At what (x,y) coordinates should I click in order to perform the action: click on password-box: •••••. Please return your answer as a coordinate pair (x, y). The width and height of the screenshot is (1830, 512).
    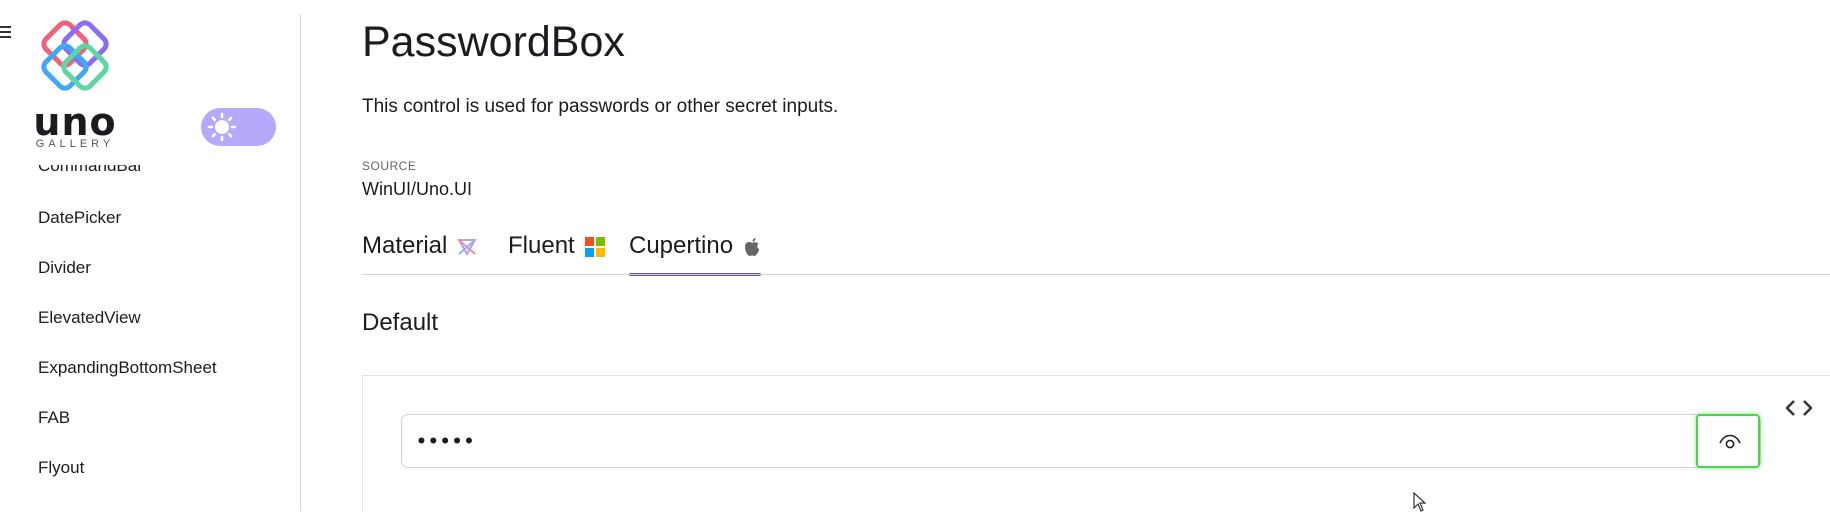
    Looking at the image, I should click on (1081, 441).